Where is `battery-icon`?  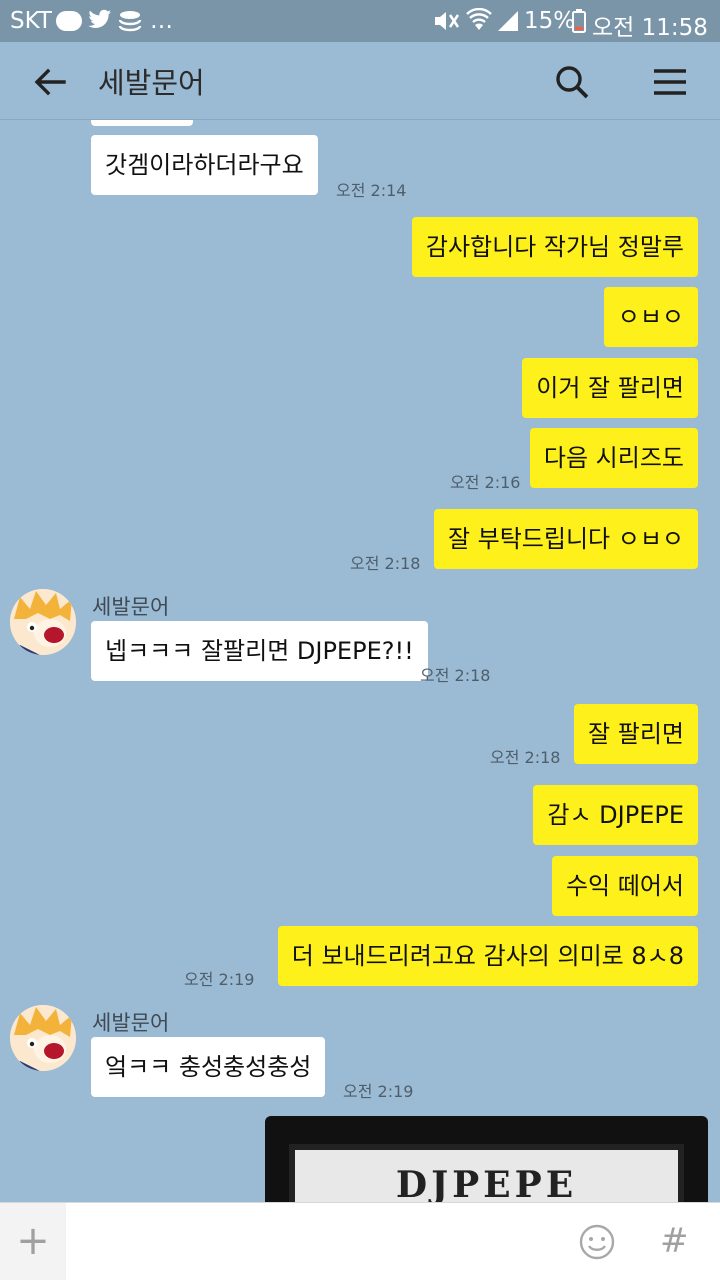
battery-icon is located at coordinates (579, 24).